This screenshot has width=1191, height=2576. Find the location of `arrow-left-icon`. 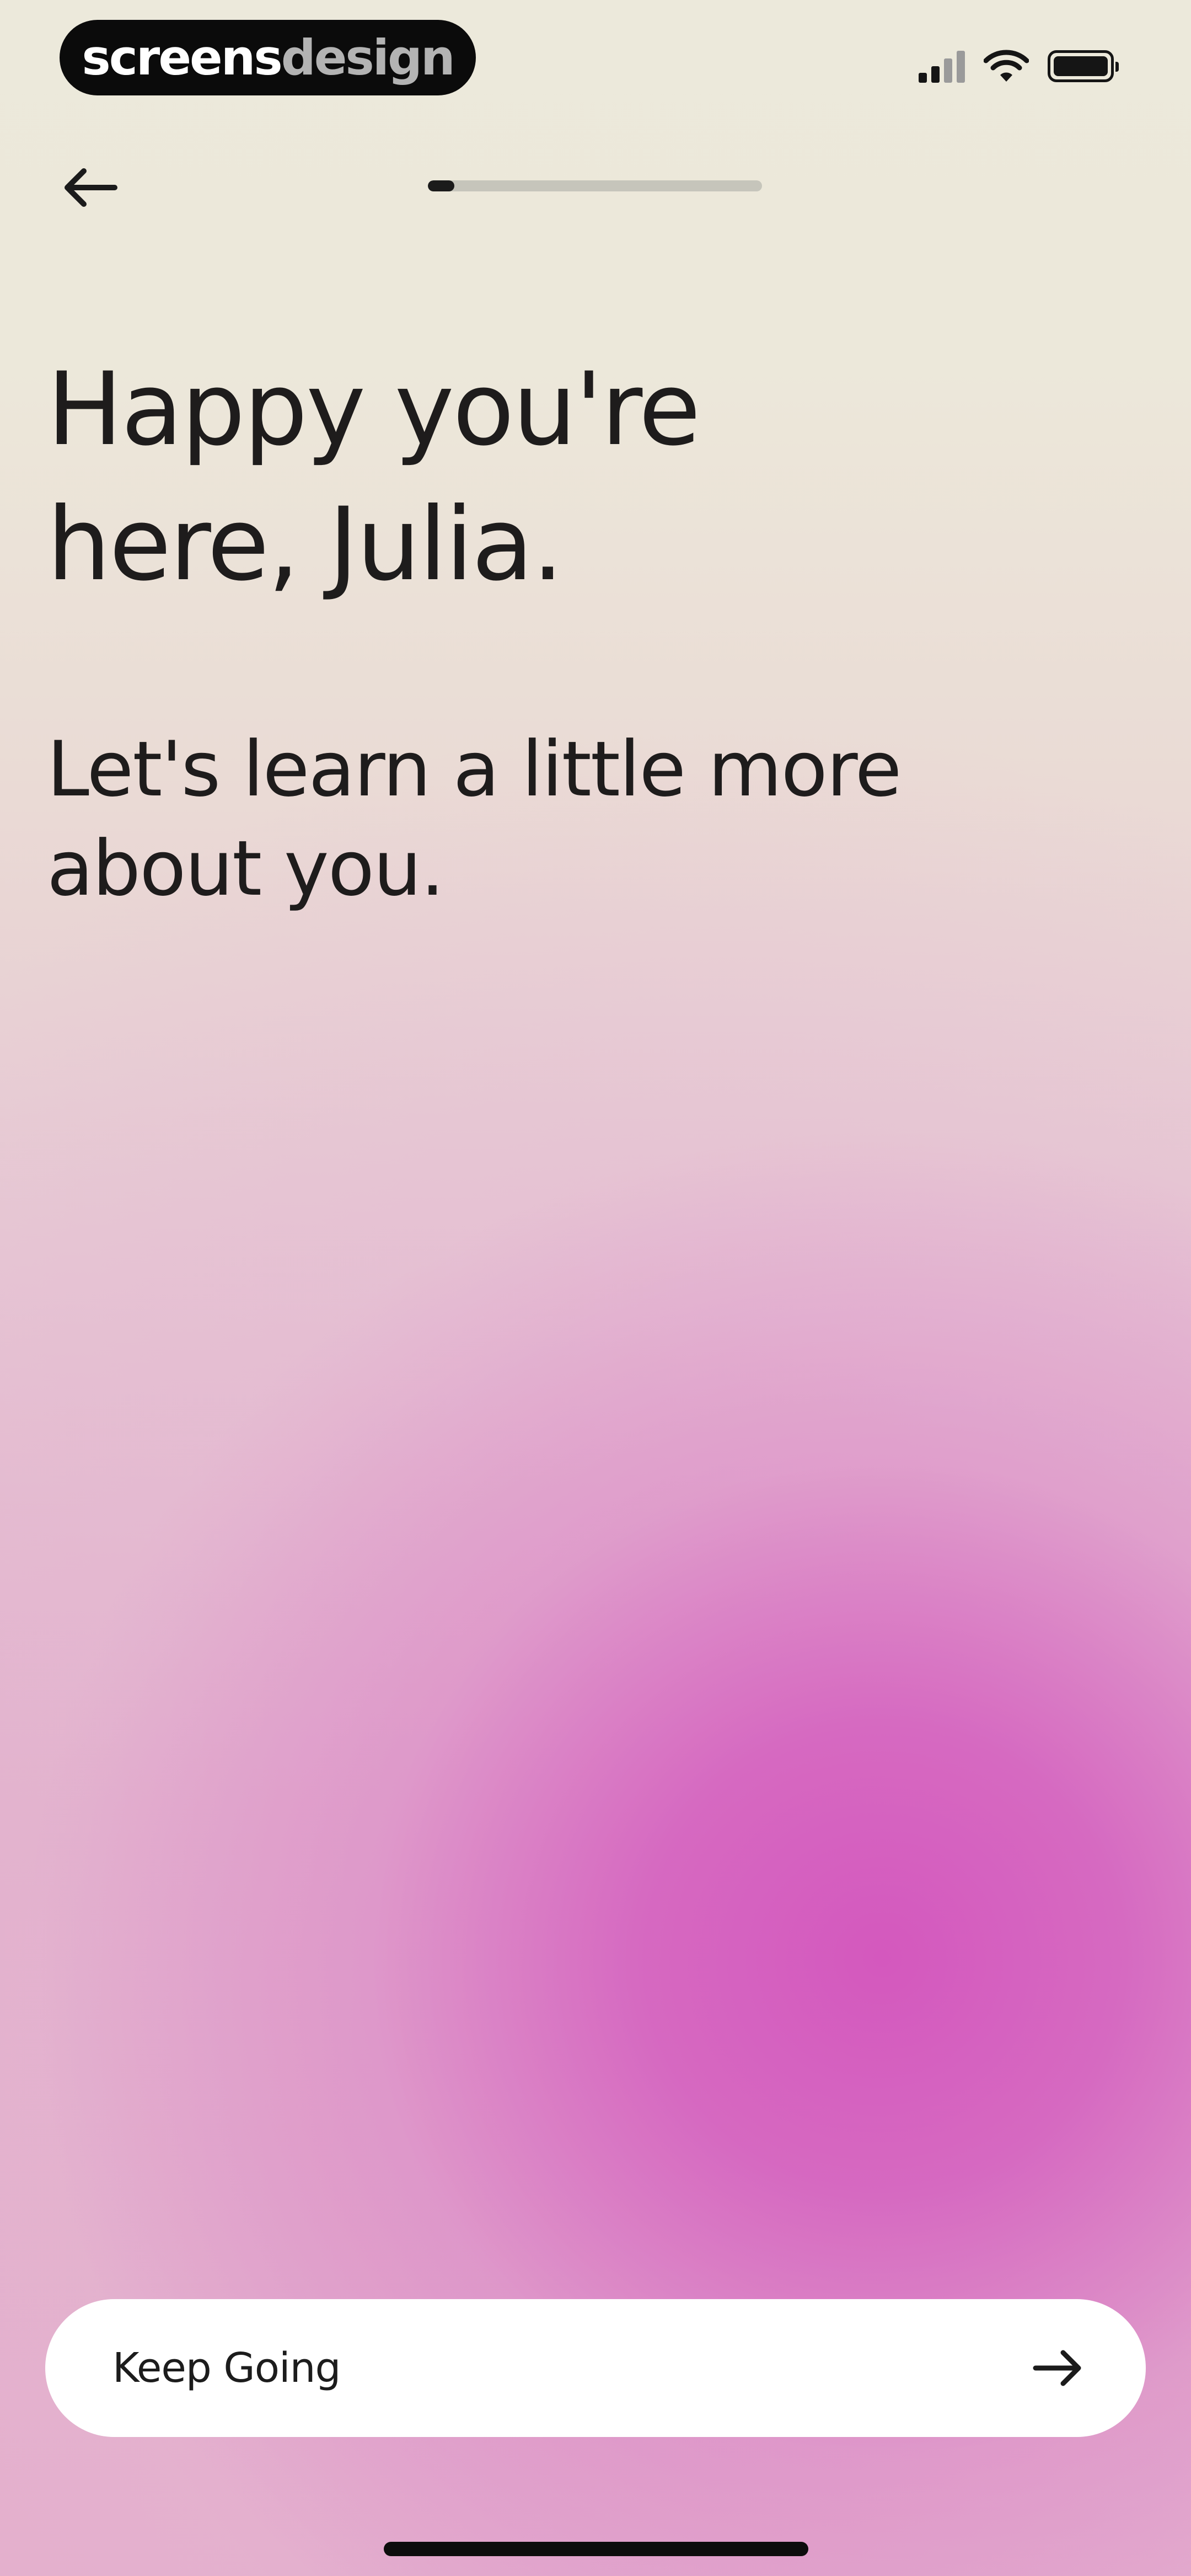

arrow-left-icon is located at coordinates (91, 187).